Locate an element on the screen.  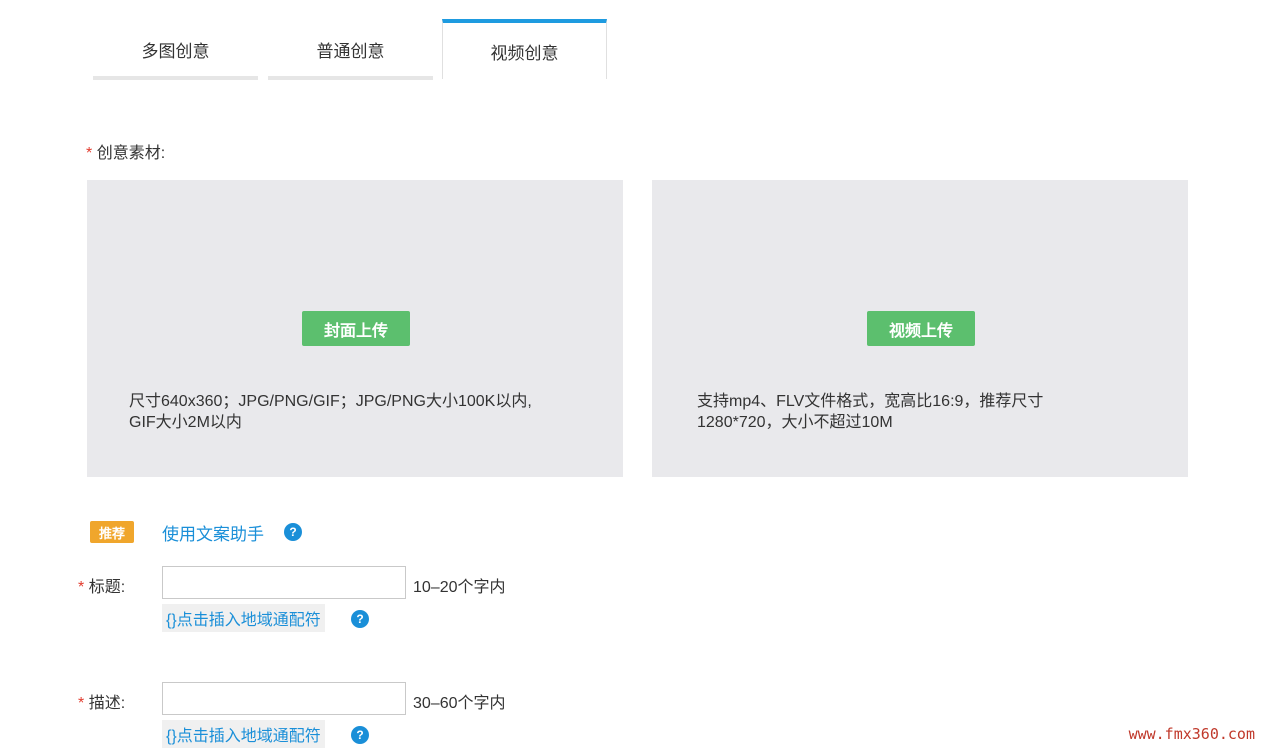
title-label: 标题: is located at coordinates (107, 587).